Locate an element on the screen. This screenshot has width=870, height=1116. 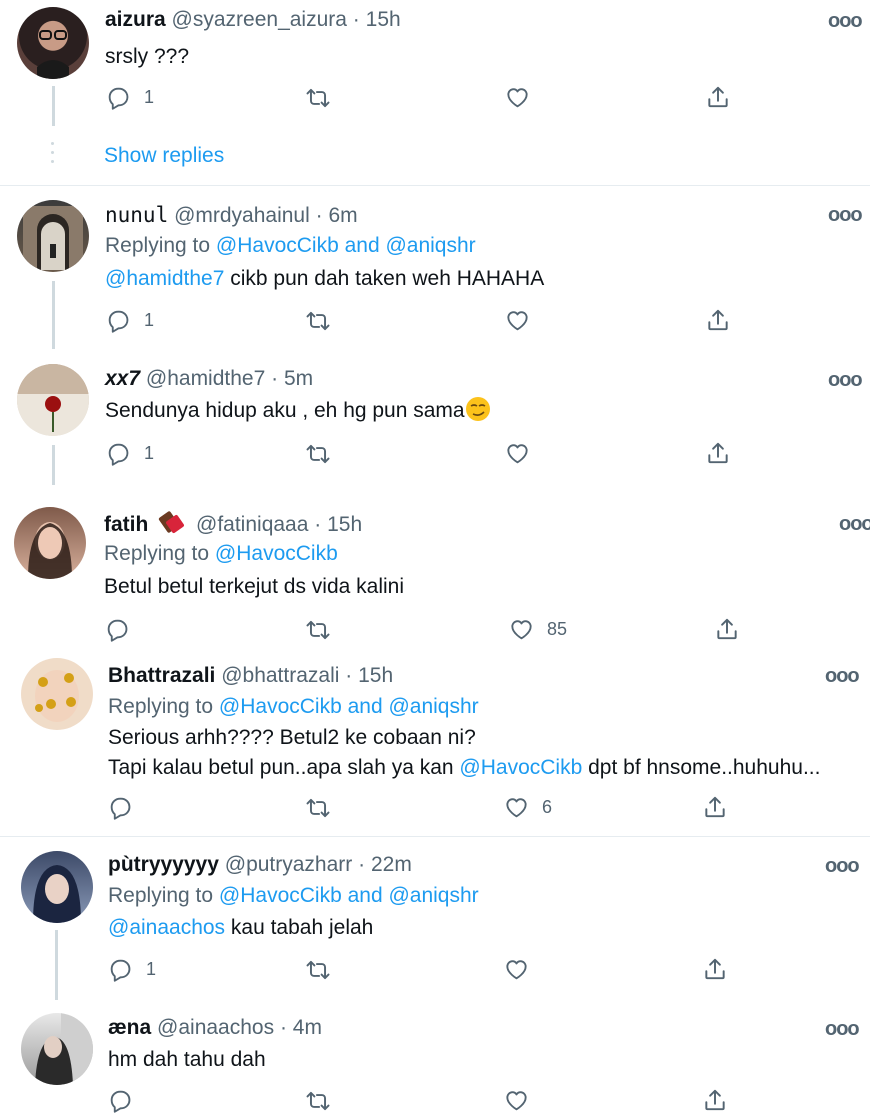
tweet-text-content: Tapi kalau betul pun..apa slah ya kan is located at coordinates (284, 767).